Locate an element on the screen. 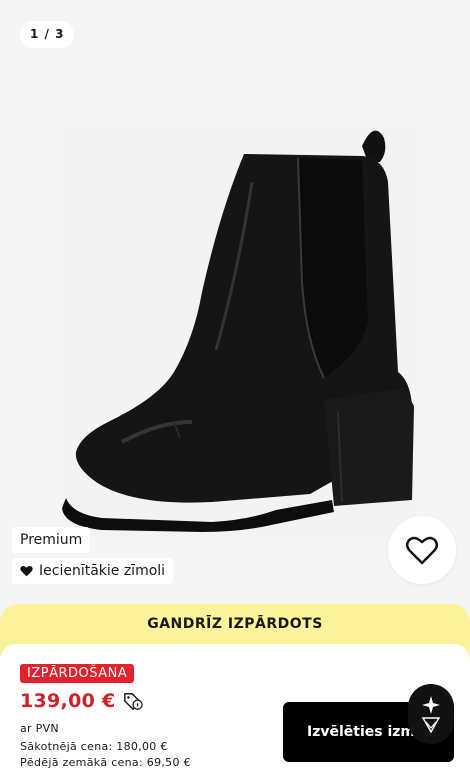  premium-tag: Premium is located at coordinates (51, 540).